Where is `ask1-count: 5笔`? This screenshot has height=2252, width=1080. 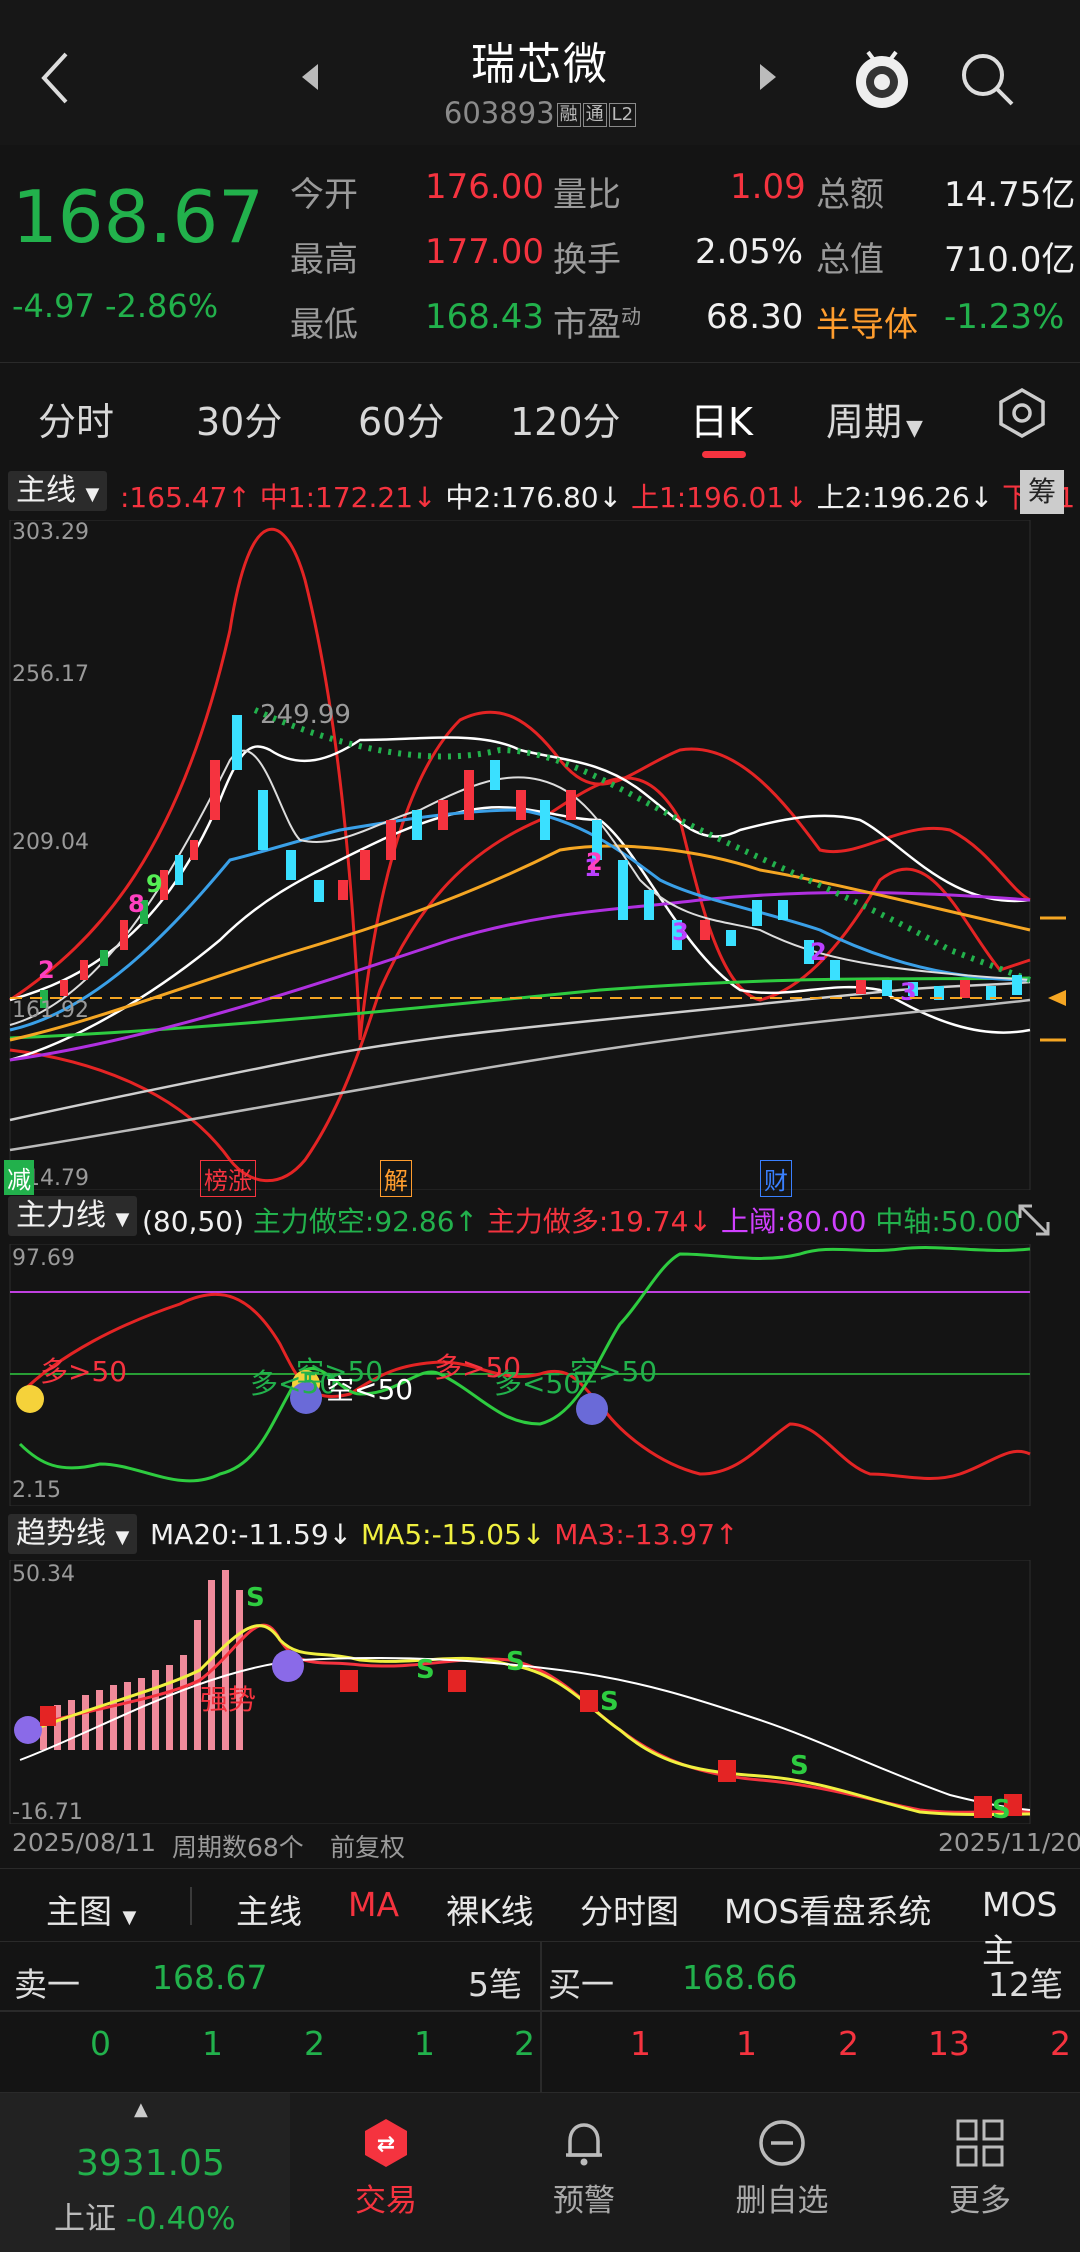
ask1-count: 5笔 is located at coordinates (495, 1984).